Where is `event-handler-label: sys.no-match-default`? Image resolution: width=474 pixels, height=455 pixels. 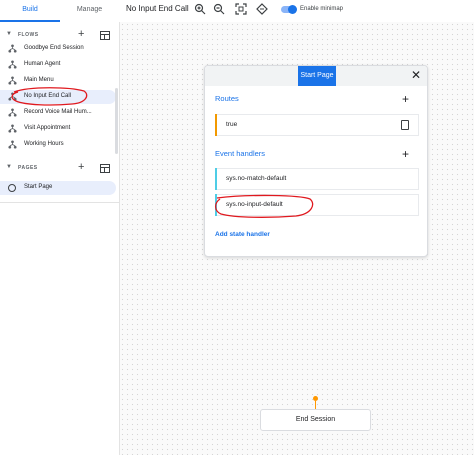
event-handler-label: sys.no-match-default is located at coordinates (256, 178).